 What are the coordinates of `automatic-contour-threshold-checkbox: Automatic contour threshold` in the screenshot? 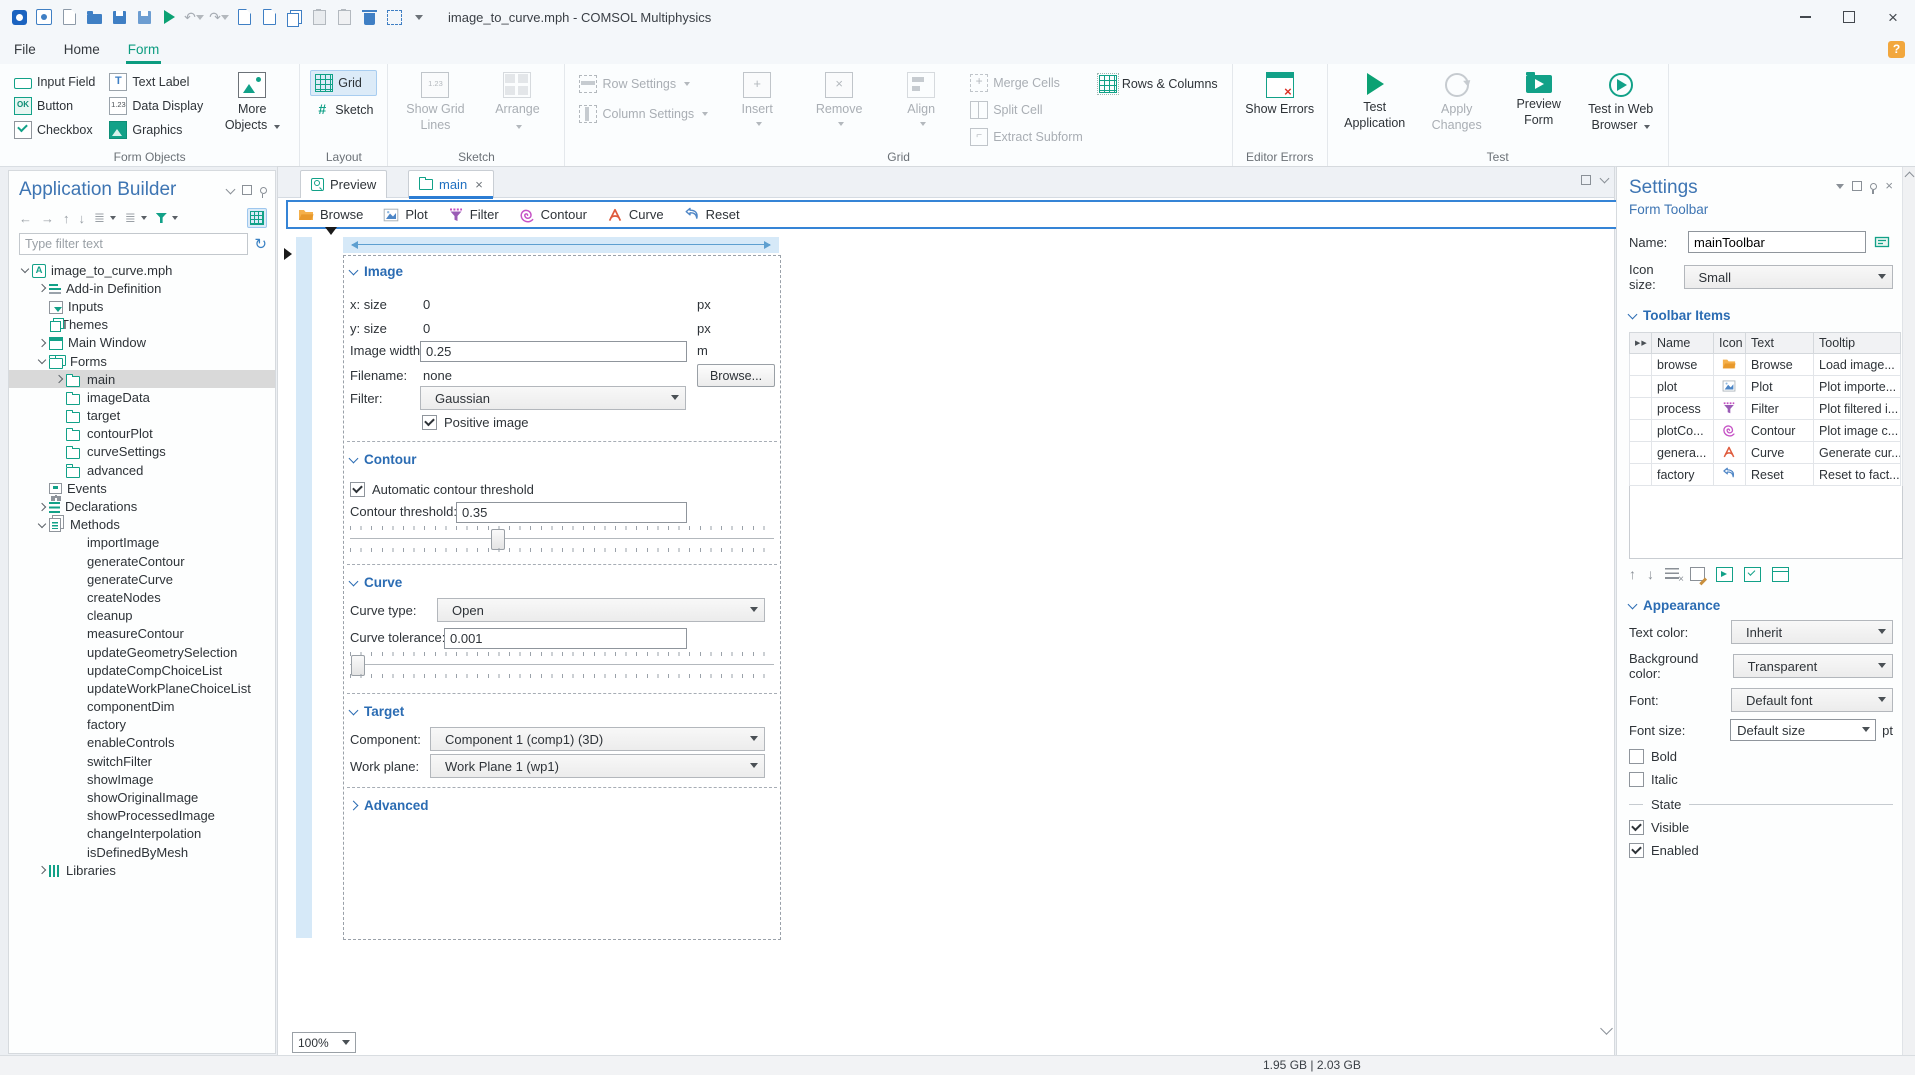 It's located at (442, 489).